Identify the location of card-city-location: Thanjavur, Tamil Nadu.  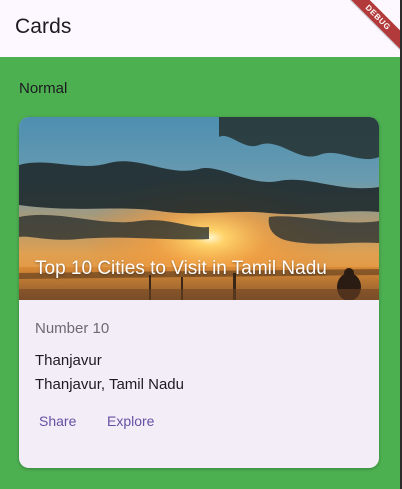
(109, 384).